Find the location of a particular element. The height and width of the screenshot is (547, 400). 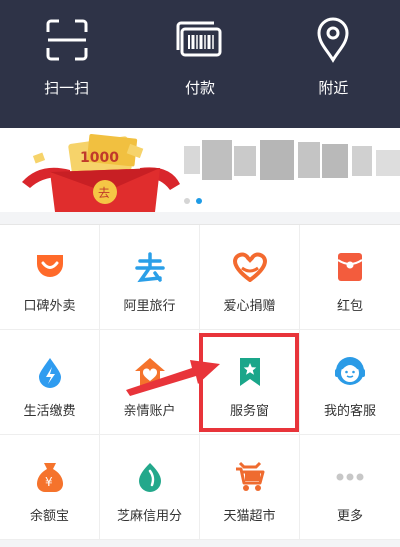

blurred-banner-text is located at coordinates (290, 165).